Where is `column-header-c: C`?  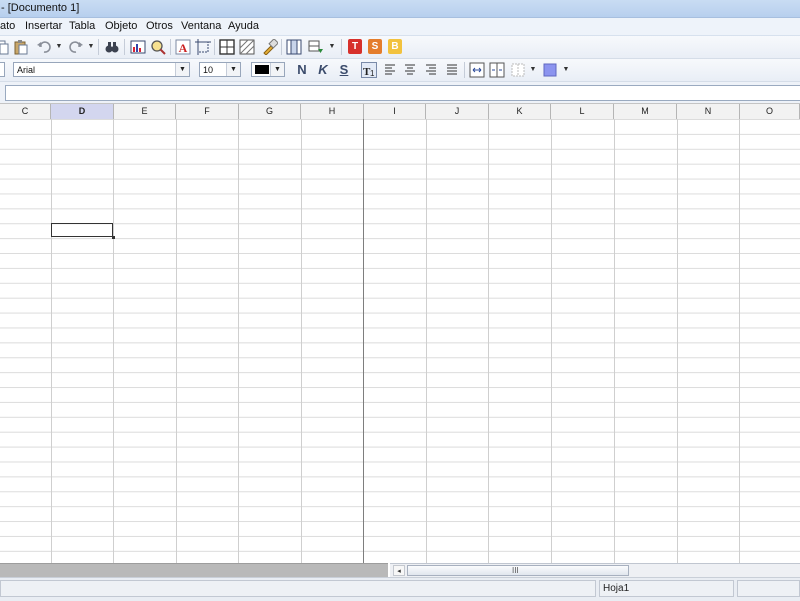
column-header-c: C is located at coordinates (25, 111).